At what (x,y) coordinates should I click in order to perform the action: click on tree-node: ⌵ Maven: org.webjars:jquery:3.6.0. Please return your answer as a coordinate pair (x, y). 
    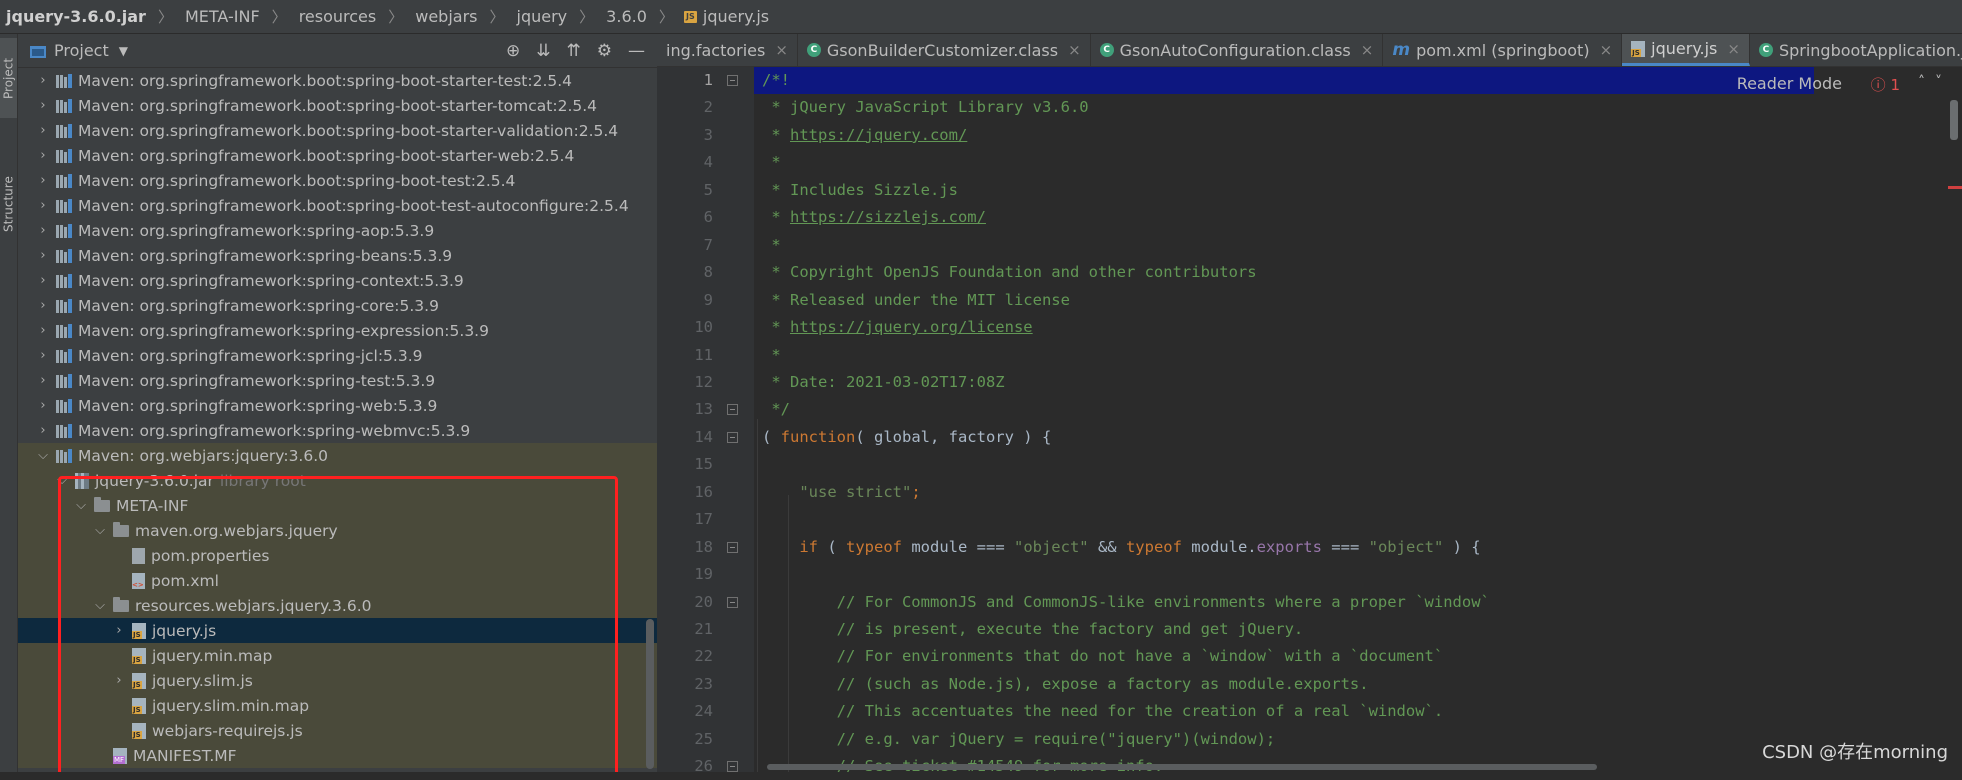
    Looking at the image, I should click on (337, 455).